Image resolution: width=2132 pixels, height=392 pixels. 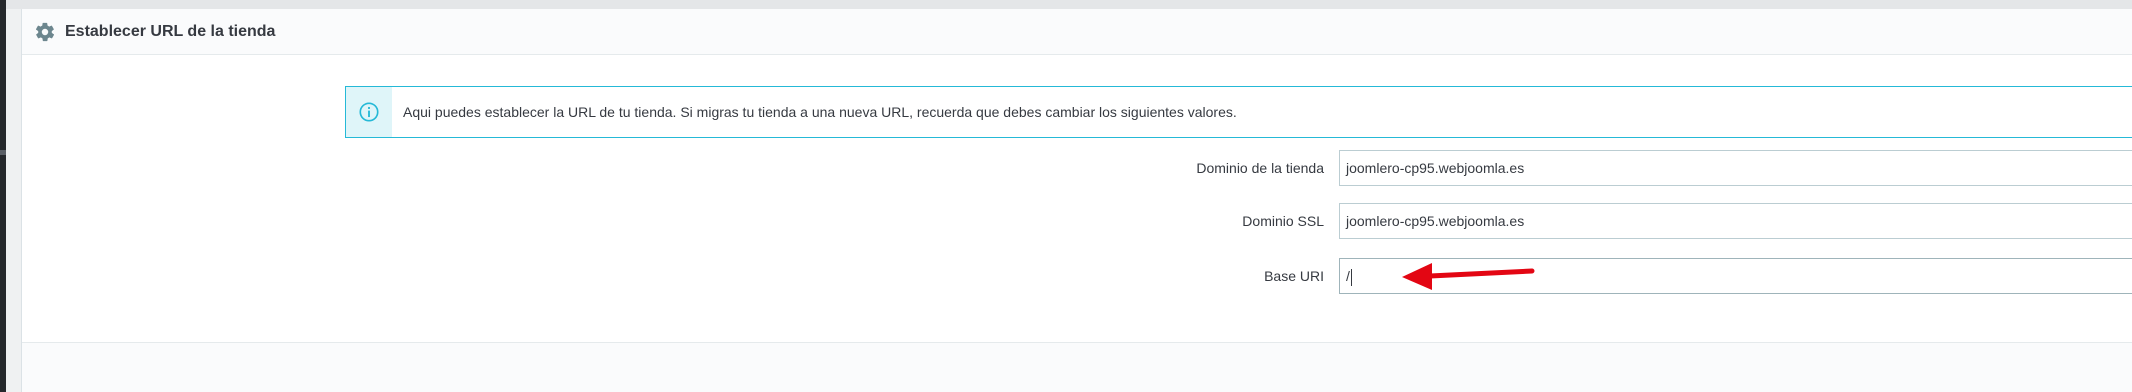 What do you see at coordinates (1066, 4) in the screenshot?
I see `top-bar` at bounding box center [1066, 4].